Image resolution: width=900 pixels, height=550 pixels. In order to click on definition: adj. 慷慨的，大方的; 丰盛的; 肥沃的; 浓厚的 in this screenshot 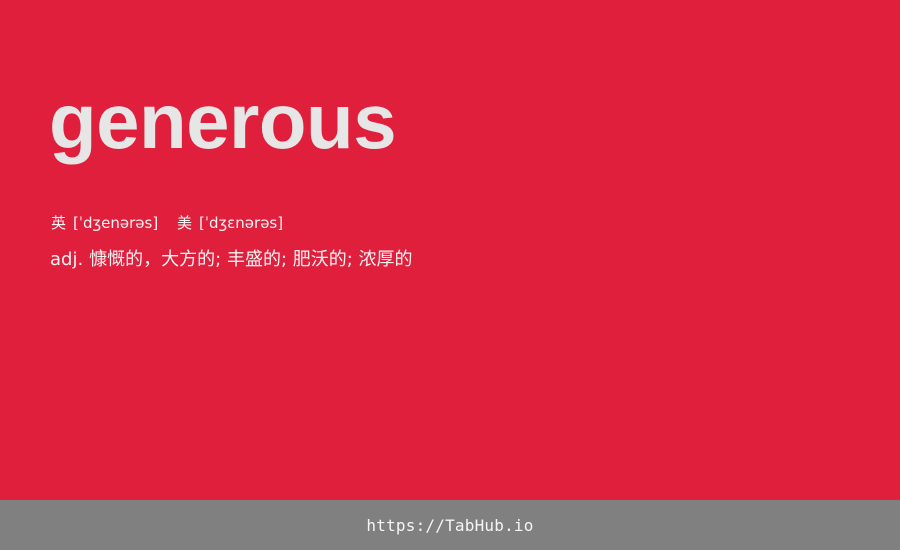, I will do `click(231, 260)`.